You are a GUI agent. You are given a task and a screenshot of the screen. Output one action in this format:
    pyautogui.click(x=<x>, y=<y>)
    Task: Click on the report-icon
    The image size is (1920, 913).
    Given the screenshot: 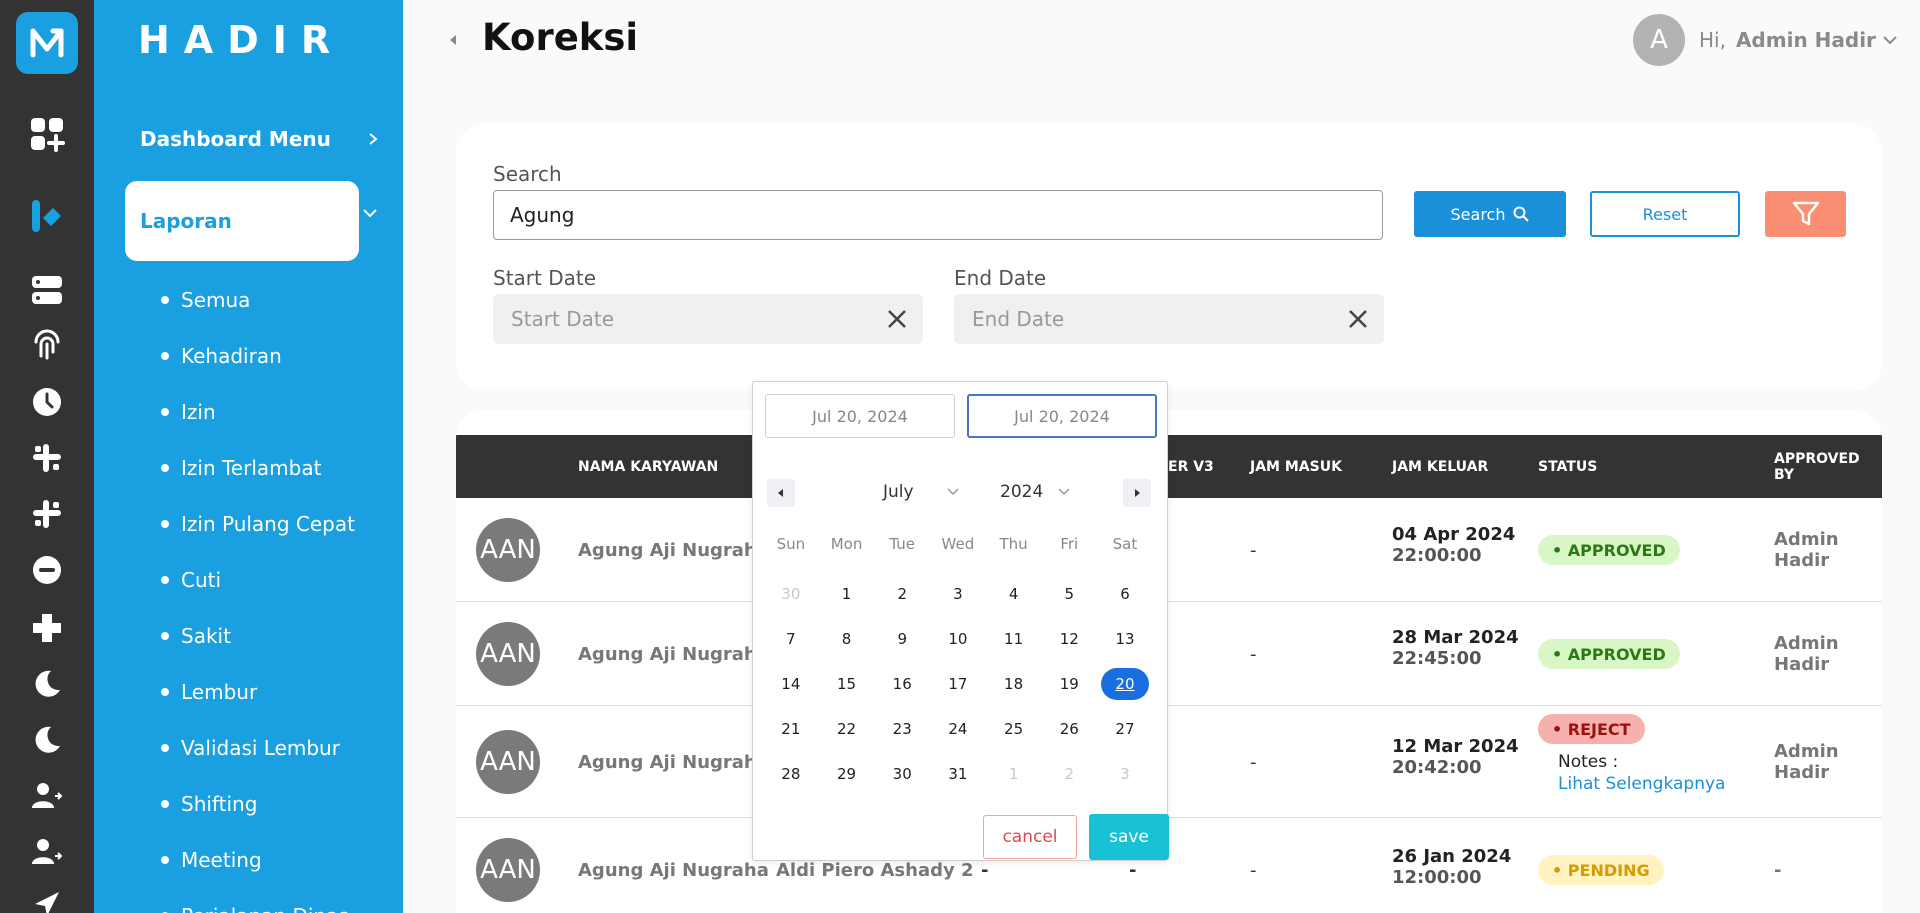 What is the action you would take?
    pyautogui.click(x=47, y=216)
    